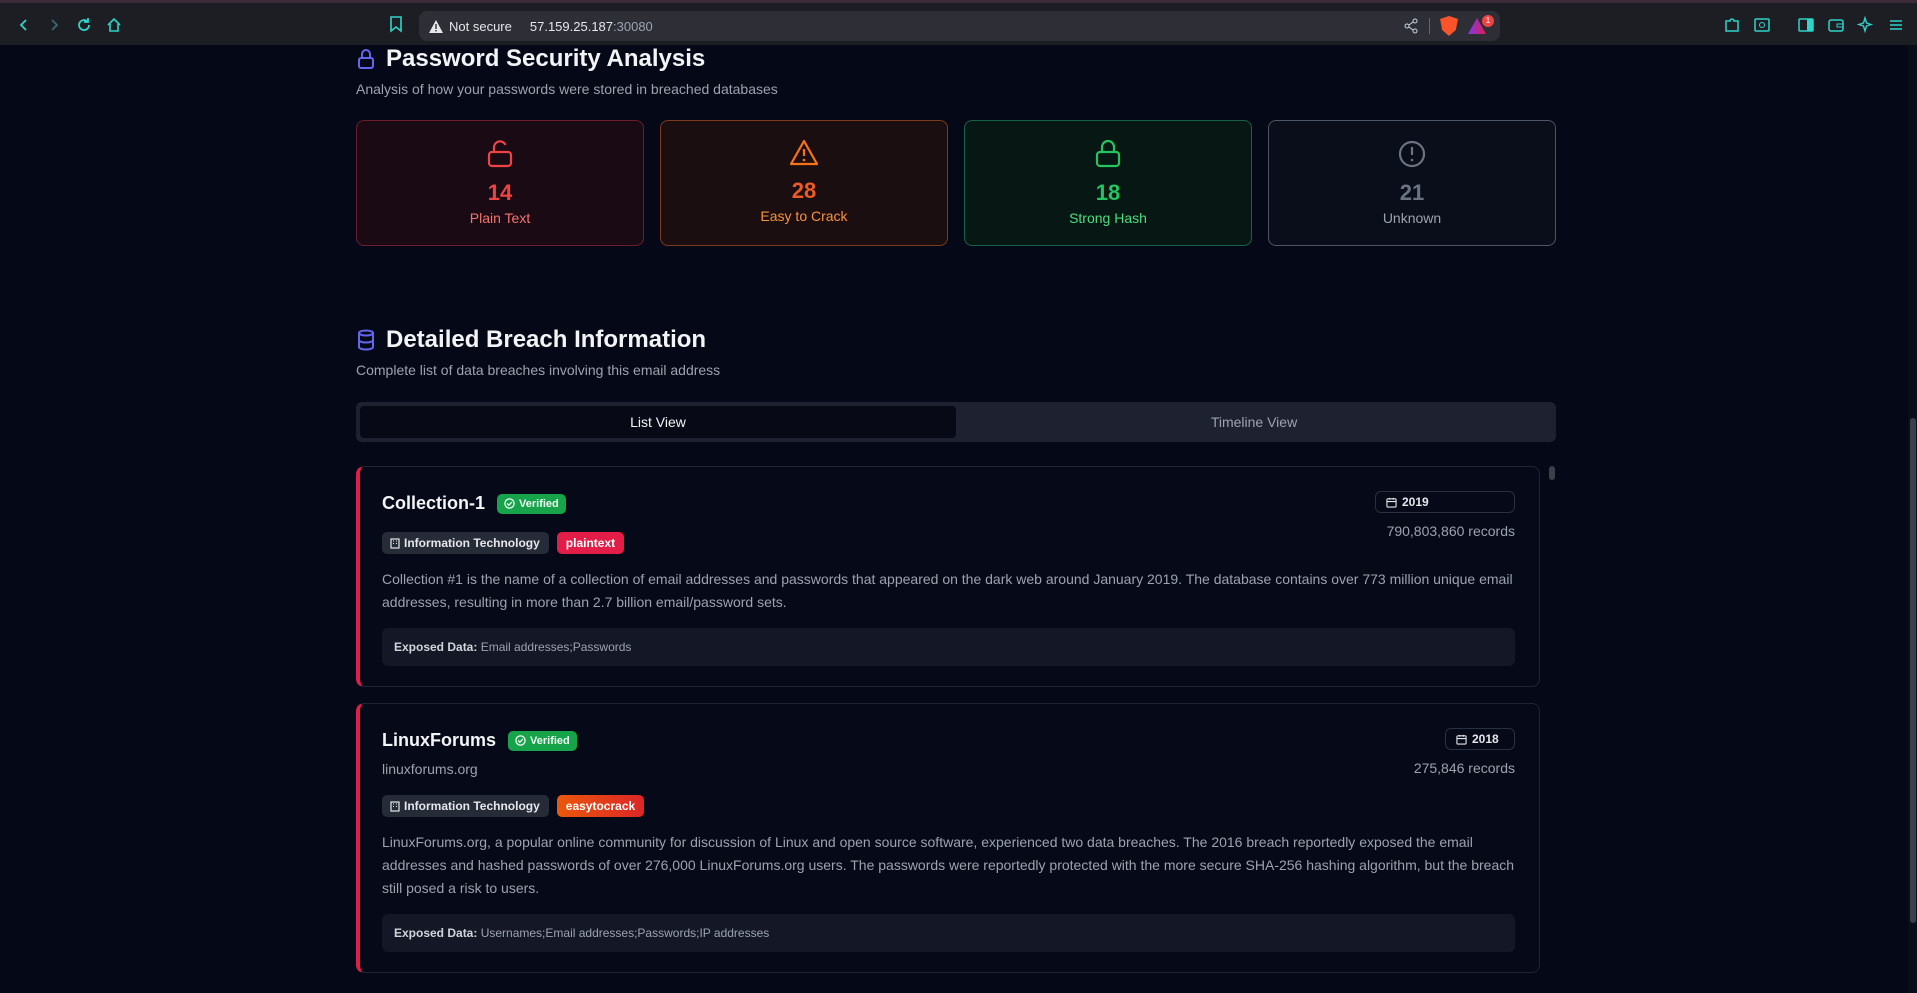 The height and width of the screenshot is (993, 1917). What do you see at coordinates (434, 503) in the screenshot?
I see `breach-name: Collection-1` at bounding box center [434, 503].